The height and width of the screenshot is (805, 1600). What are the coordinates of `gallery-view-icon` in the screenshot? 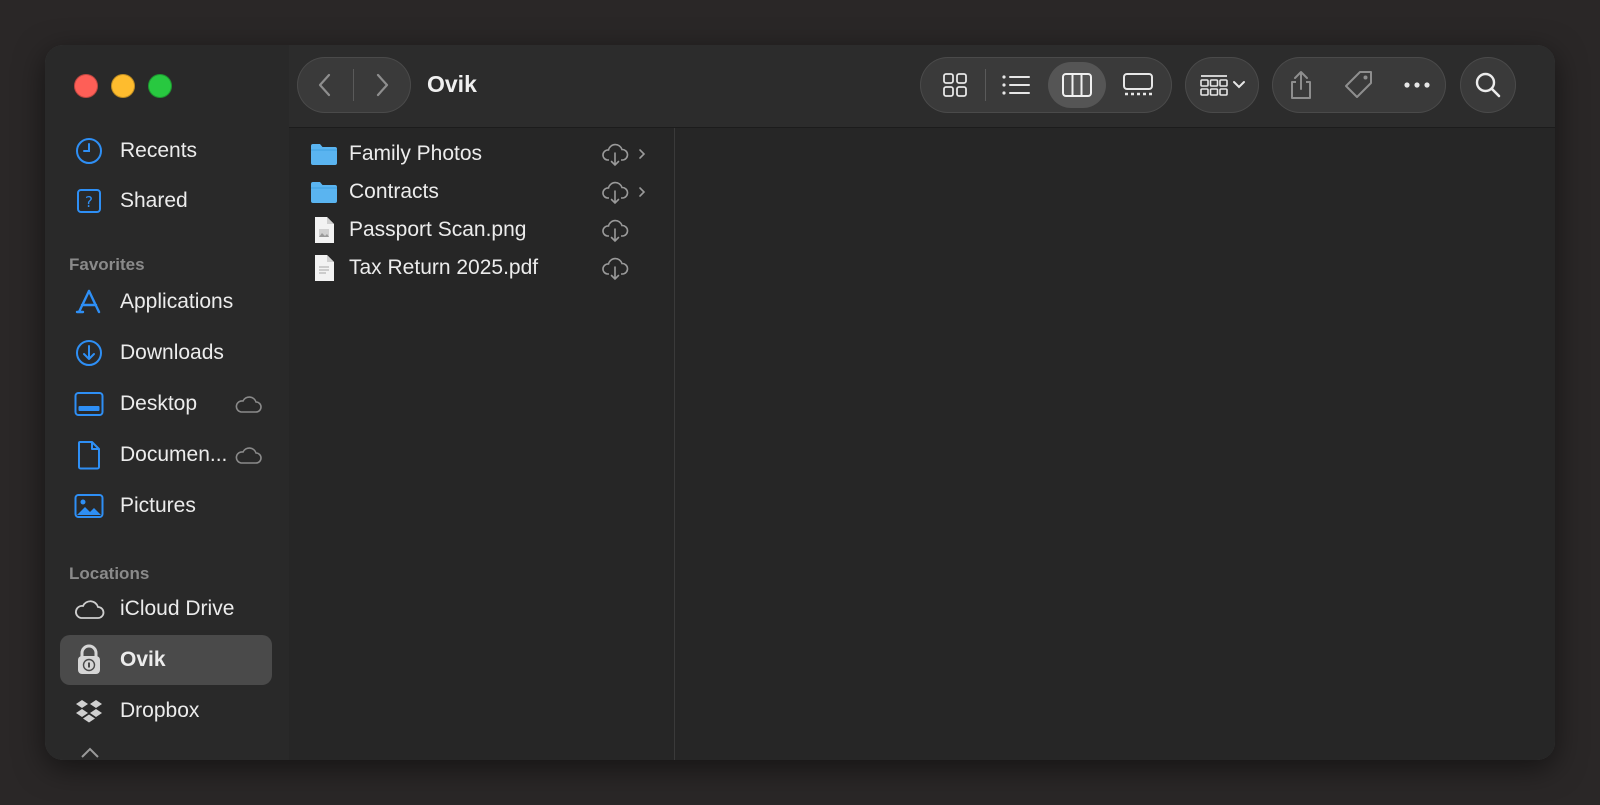 It's located at (1137, 84).